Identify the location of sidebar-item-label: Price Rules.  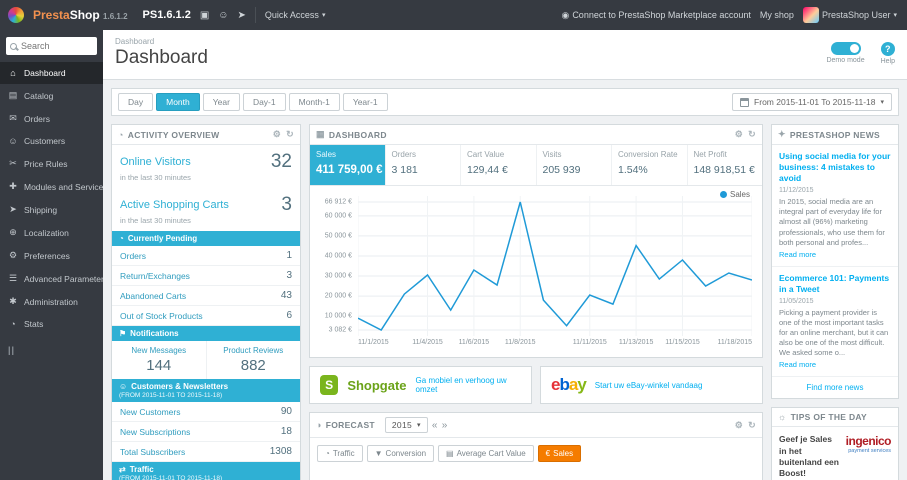
(46, 163).